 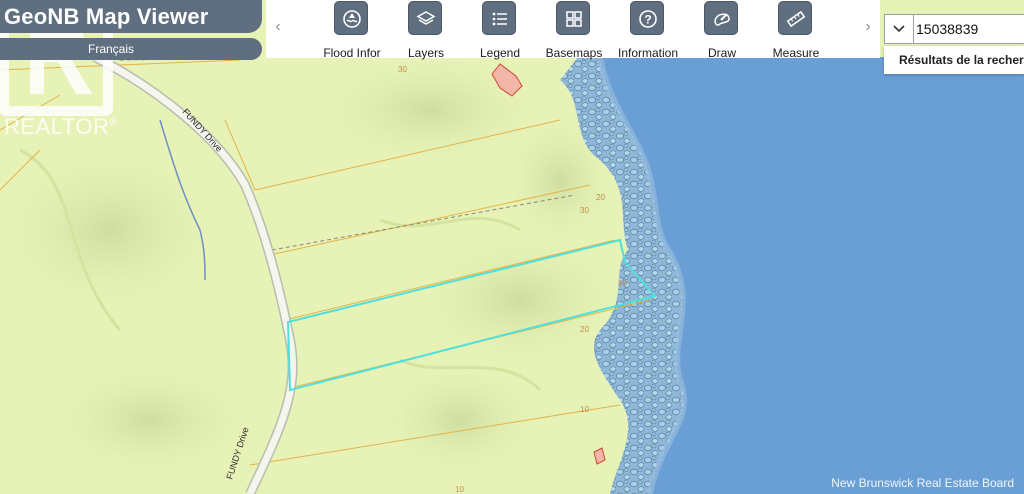 What do you see at coordinates (796, 53) in the screenshot?
I see `tool-label: Measure` at bounding box center [796, 53].